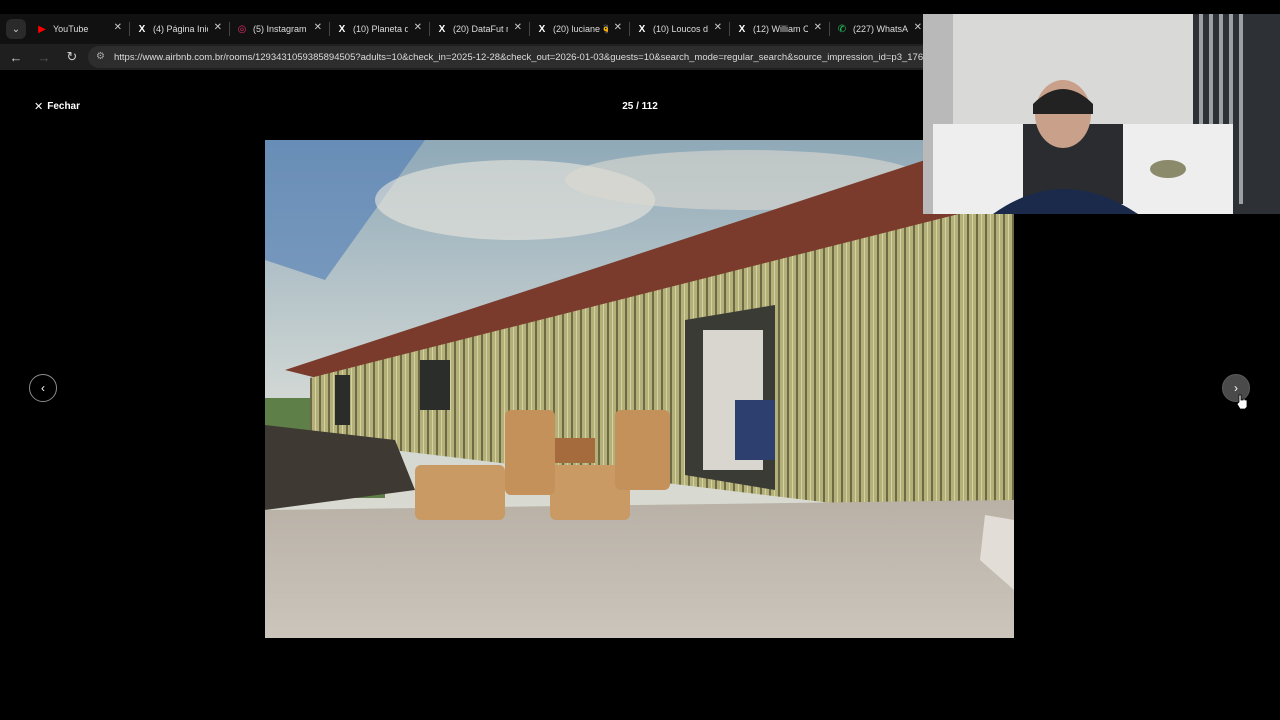  I want to click on site-info-icon: ⚙, so click(102, 57).